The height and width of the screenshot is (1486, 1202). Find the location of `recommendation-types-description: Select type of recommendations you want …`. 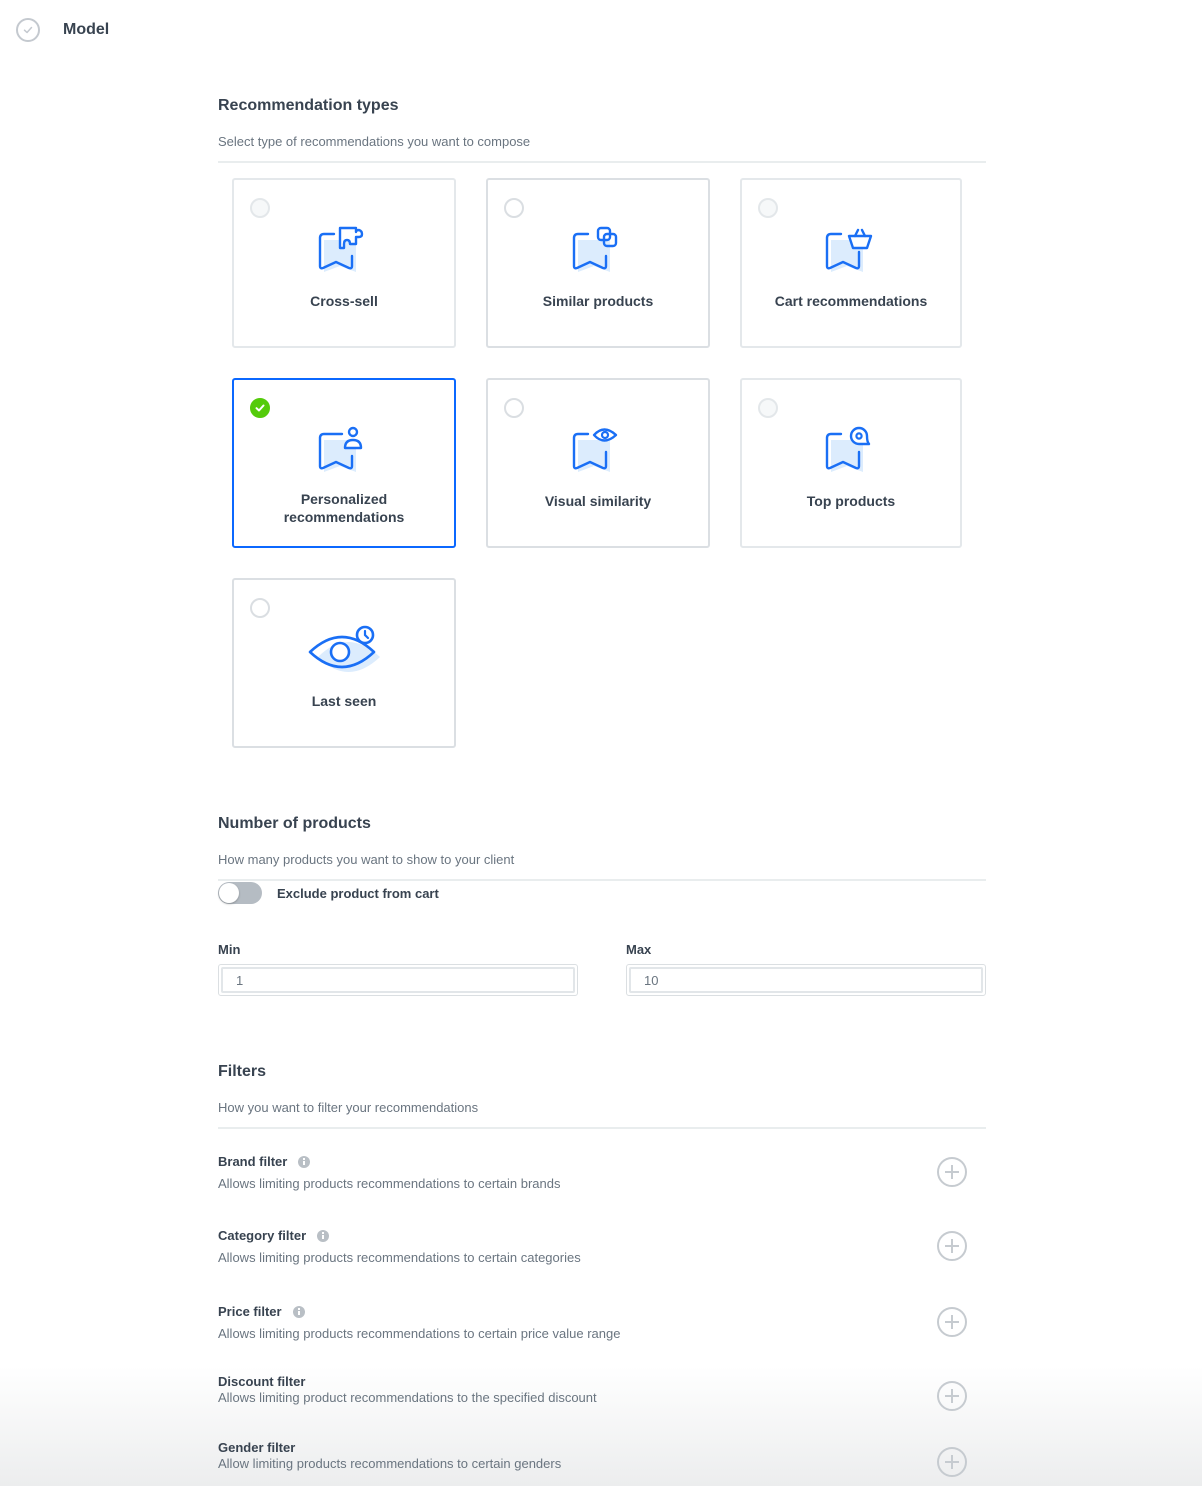

recommendation-types-description: Select type of recommendations you want … is located at coordinates (374, 141).